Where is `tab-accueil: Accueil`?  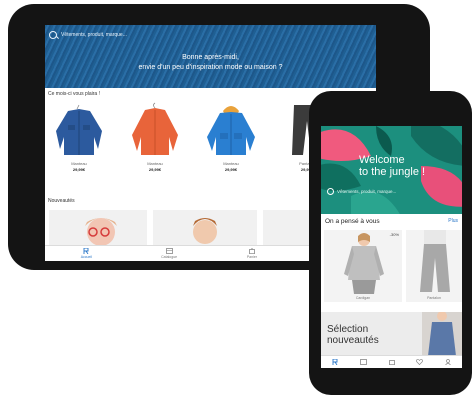
tab-accueil: Accueil is located at coordinates (86, 253).